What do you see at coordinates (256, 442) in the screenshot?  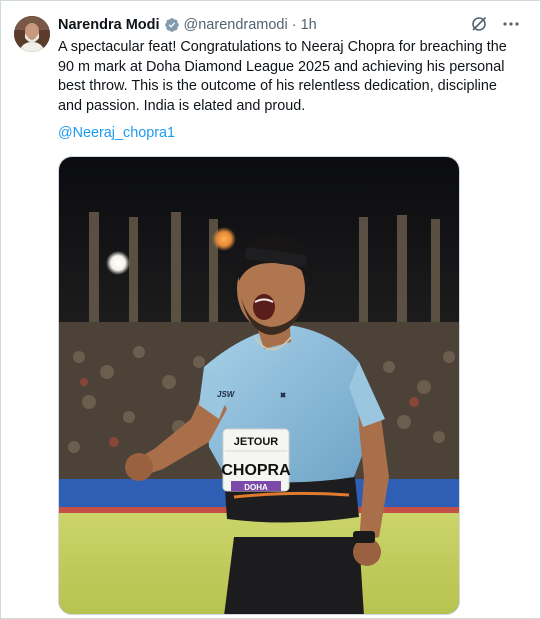 I see `bib-brand: JETOUR` at bounding box center [256, 442].